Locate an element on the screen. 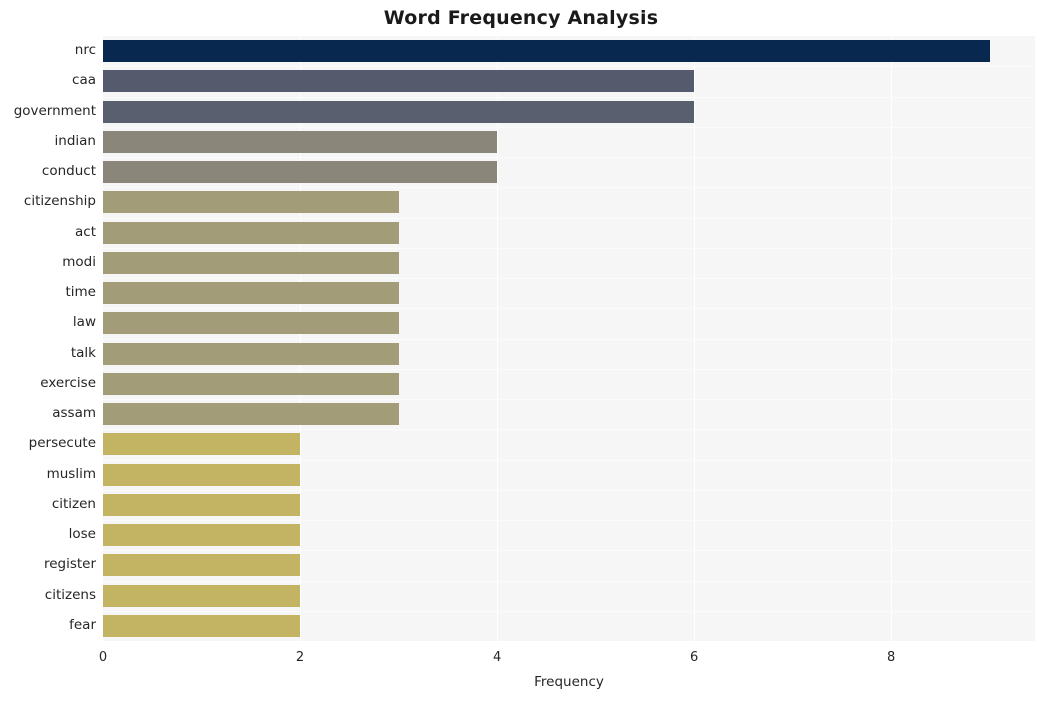 This screenshot has height=701, width=1042. y-tick-label: persecute is located at coordinates (62, 443).